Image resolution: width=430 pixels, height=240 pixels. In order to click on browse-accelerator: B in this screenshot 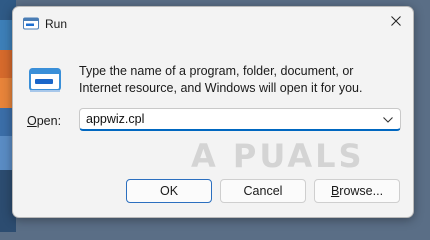, I will do `click(335, 191)`.